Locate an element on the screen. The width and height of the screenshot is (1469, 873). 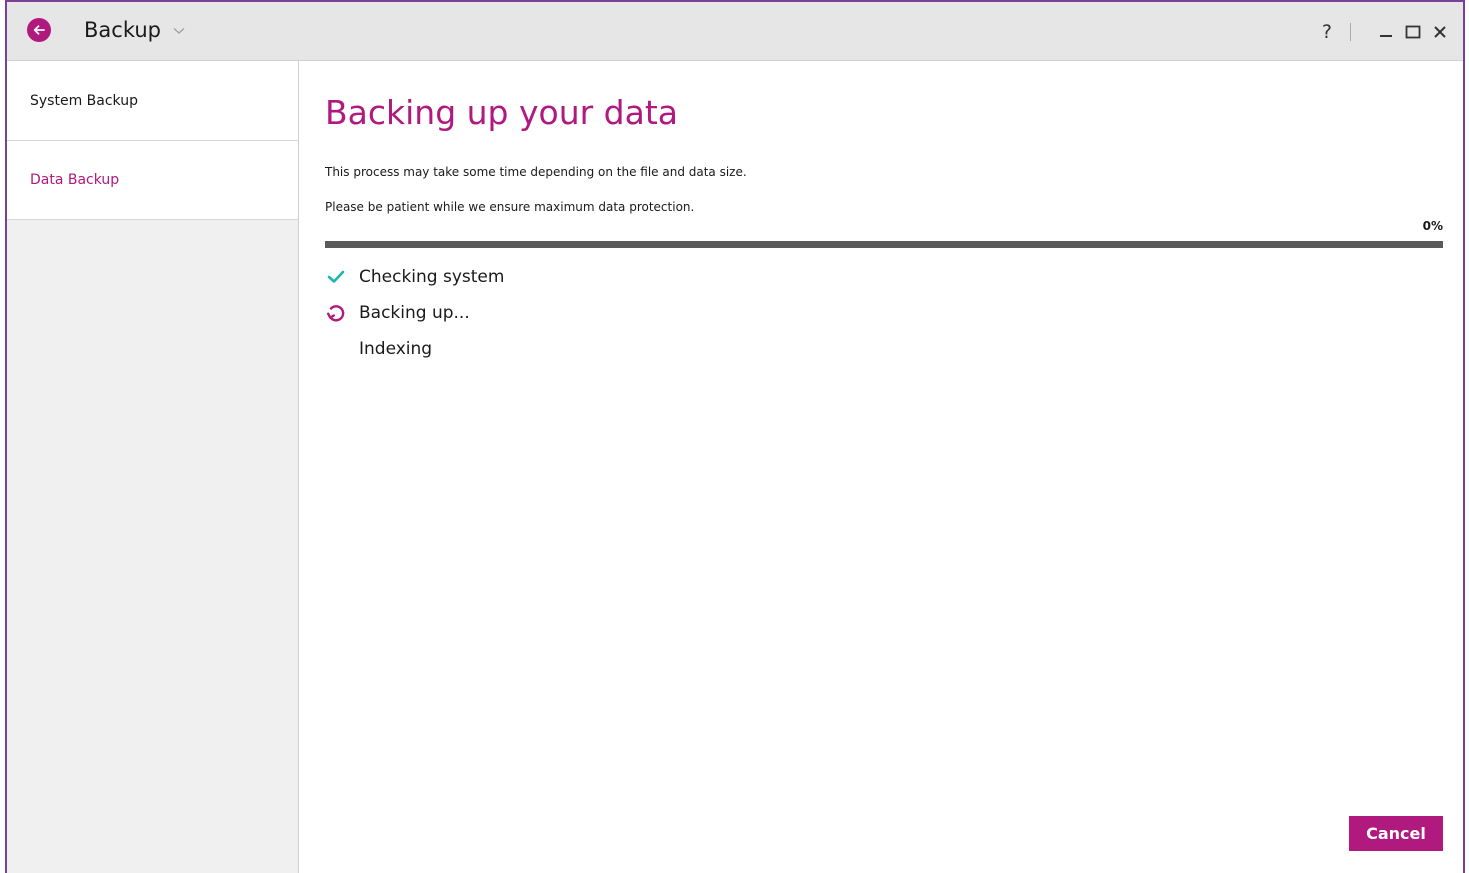
window-controls: ? is located at coordinates (1384, 32).